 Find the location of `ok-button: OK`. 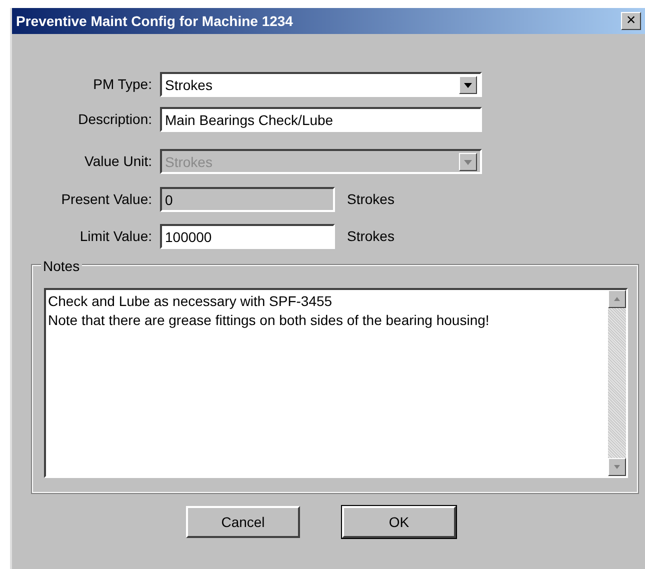

ok-button: OK is located at coordinates (399, 522).